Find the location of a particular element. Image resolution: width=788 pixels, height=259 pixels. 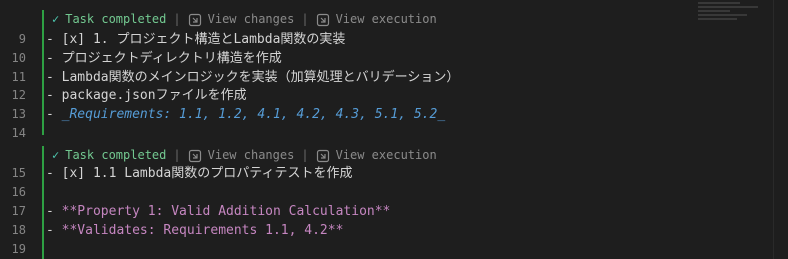

line-number: 17 is located at coordinates (18, 211).